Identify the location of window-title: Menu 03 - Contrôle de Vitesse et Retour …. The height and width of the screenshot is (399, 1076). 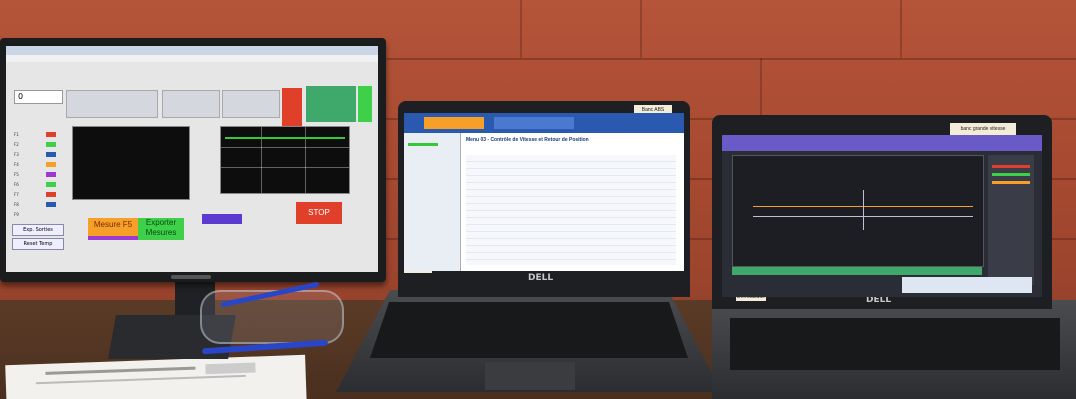
(527, 140).